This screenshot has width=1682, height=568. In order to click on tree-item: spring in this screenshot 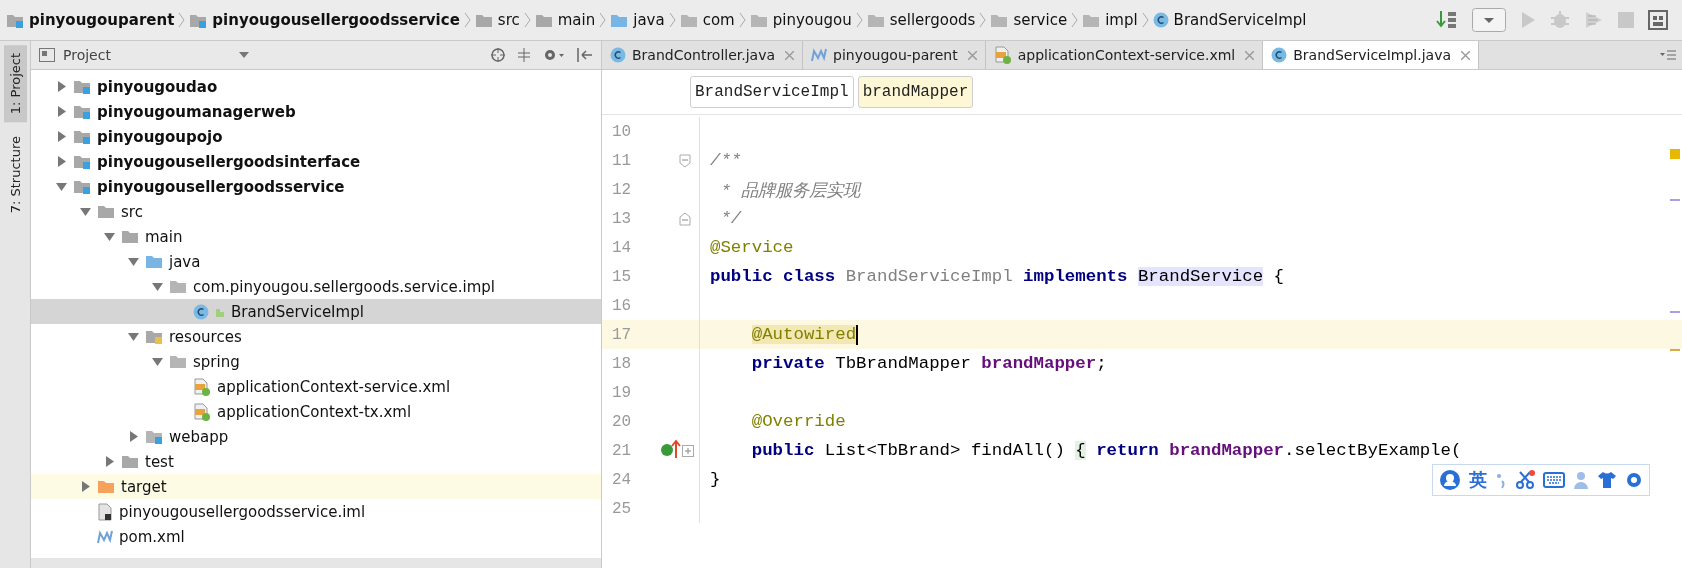, I will do `click(316, 361)`.